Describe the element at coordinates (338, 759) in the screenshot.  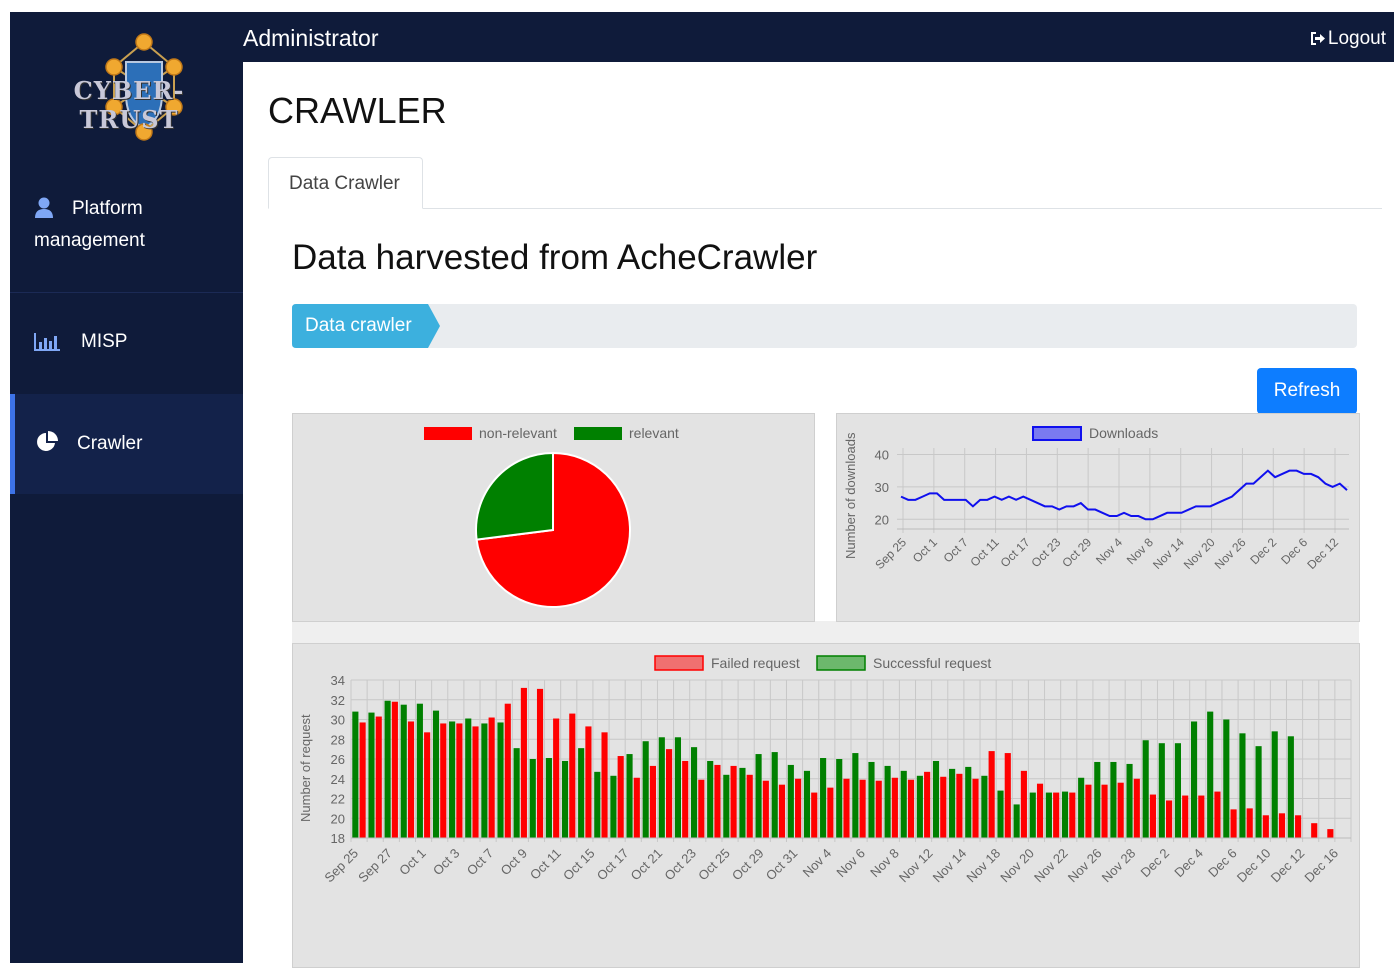
I see `y-tick-label: 26` at that location.